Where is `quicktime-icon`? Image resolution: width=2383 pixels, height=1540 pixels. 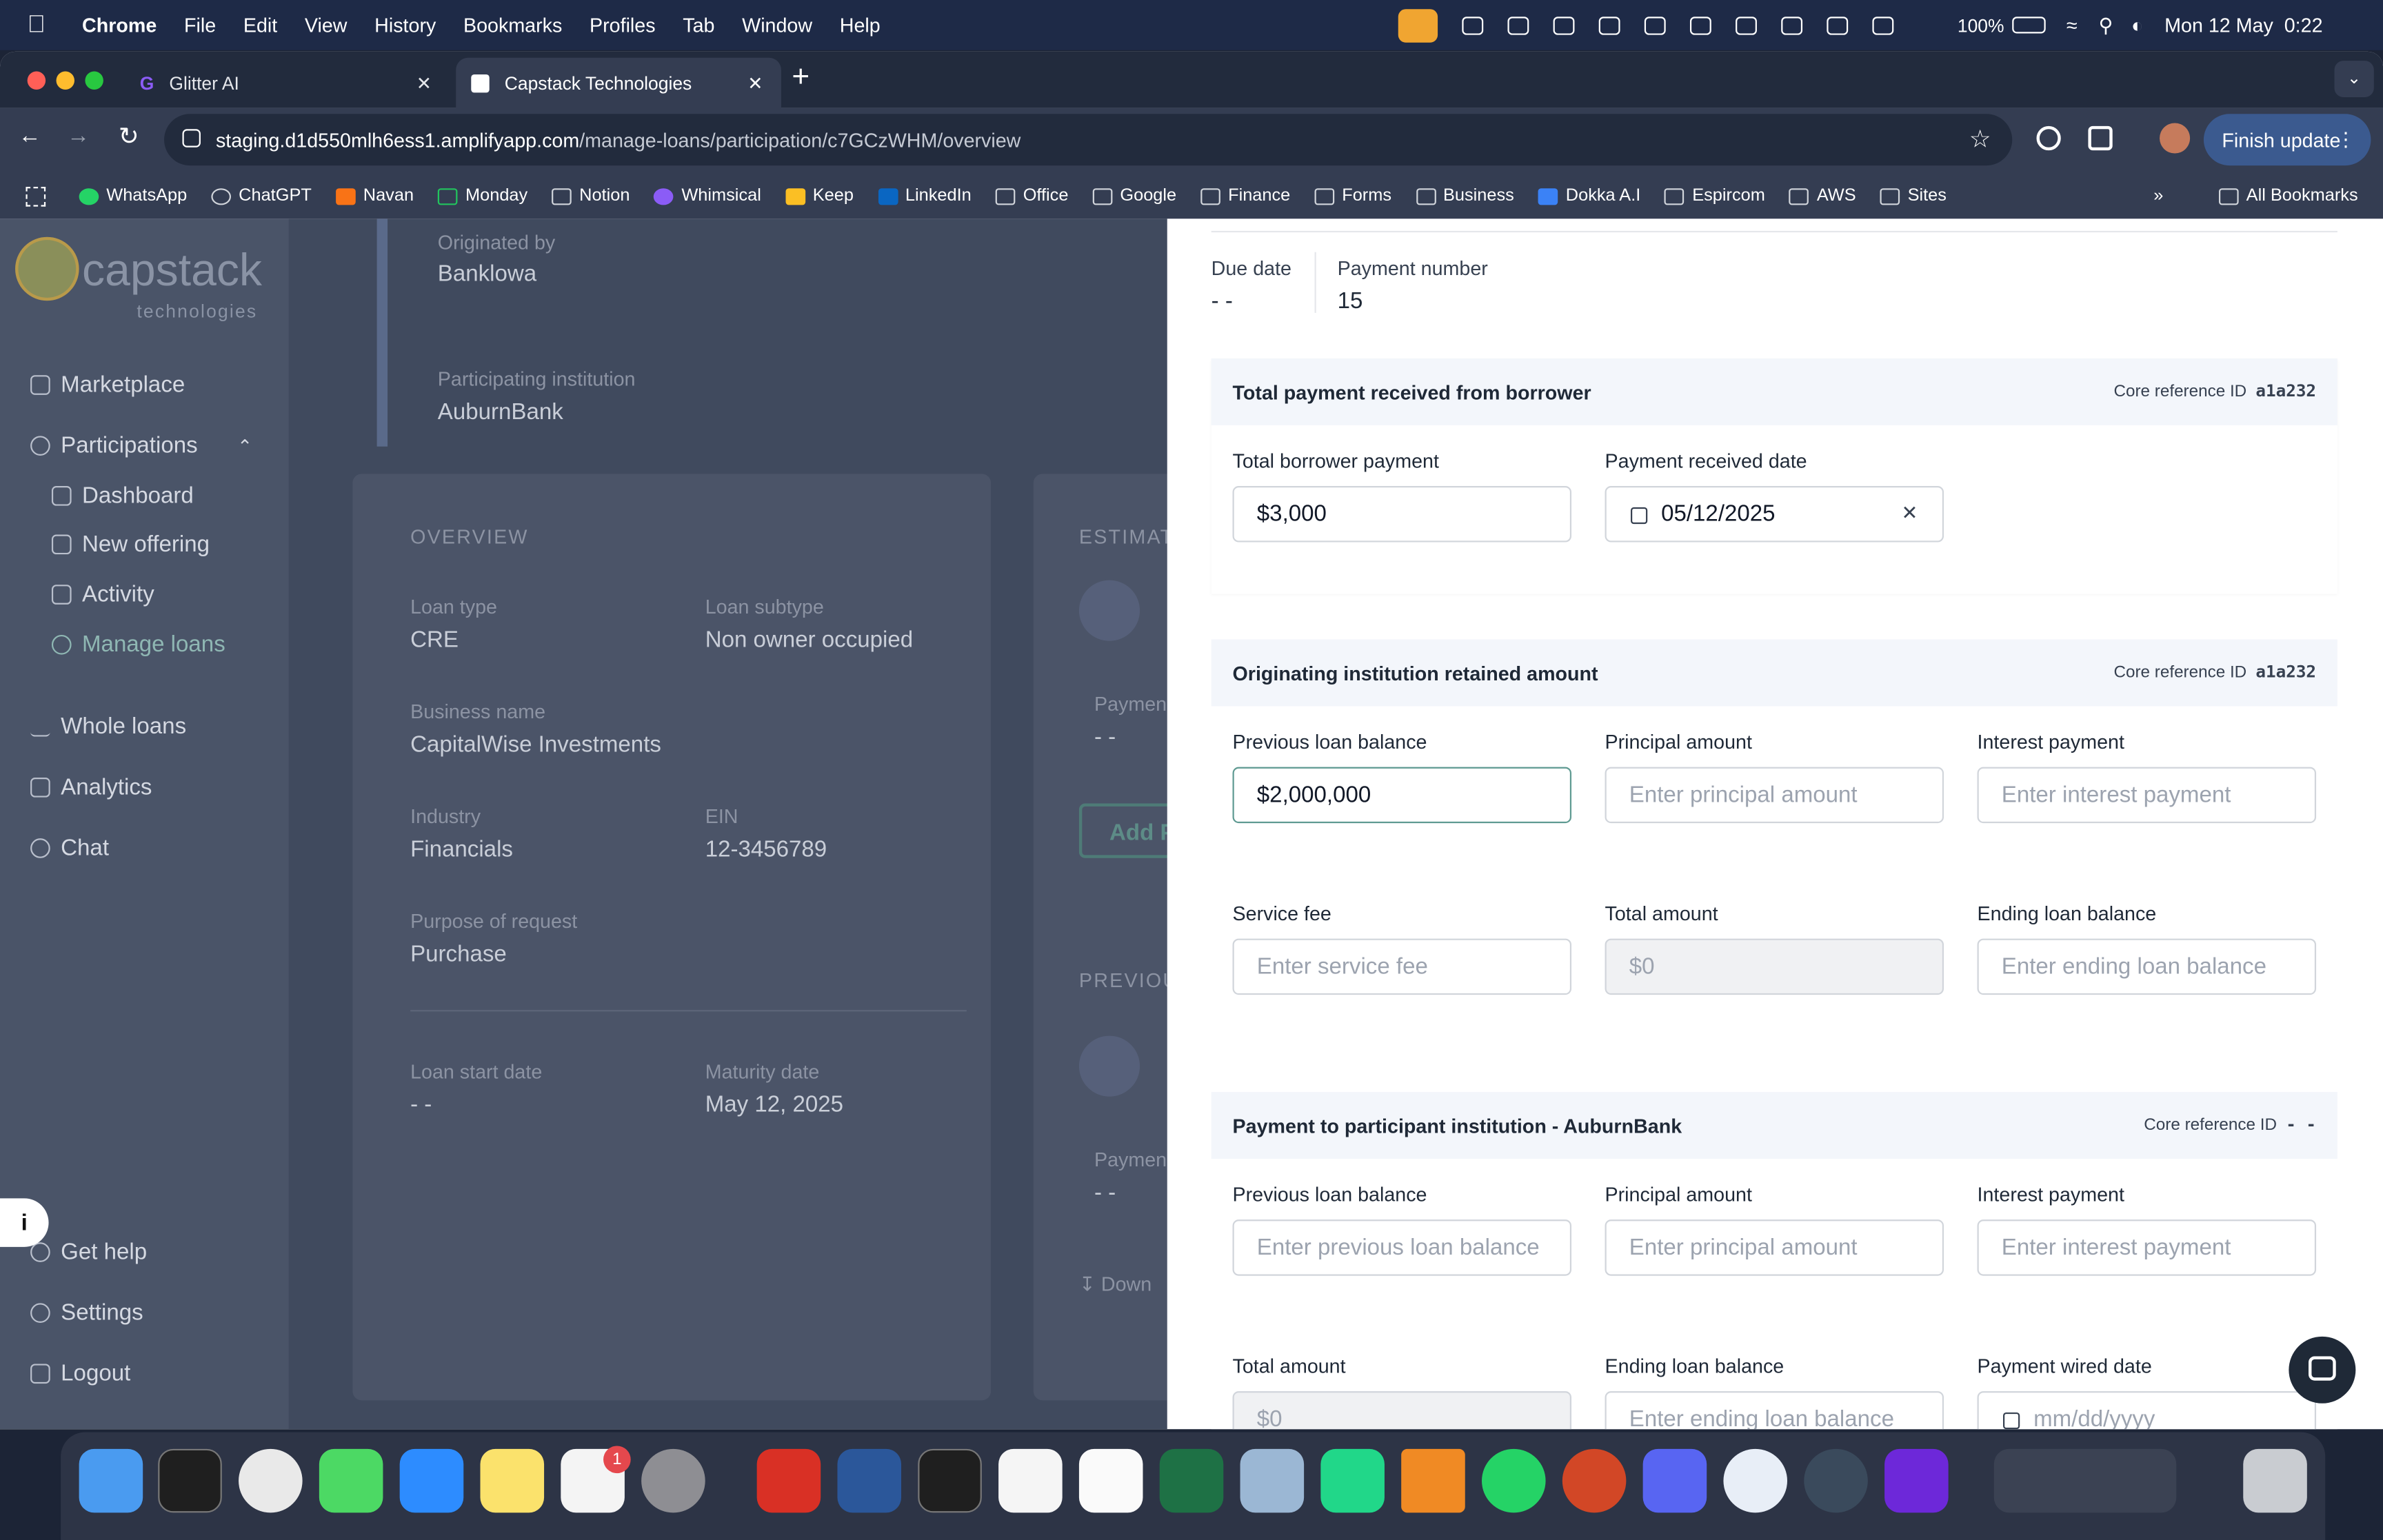
quicktime-icon is located at coordinates (1836, 1481).